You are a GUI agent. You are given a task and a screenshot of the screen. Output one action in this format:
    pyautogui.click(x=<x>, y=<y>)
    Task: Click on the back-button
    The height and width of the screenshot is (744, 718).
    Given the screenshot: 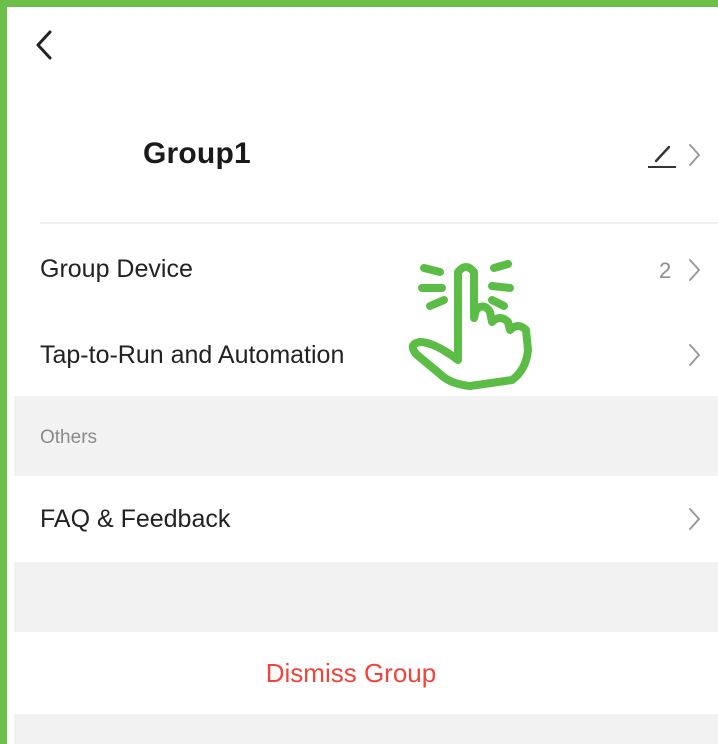 What is the action you would take?
    pyautogui.click(x=46, y=46)
    